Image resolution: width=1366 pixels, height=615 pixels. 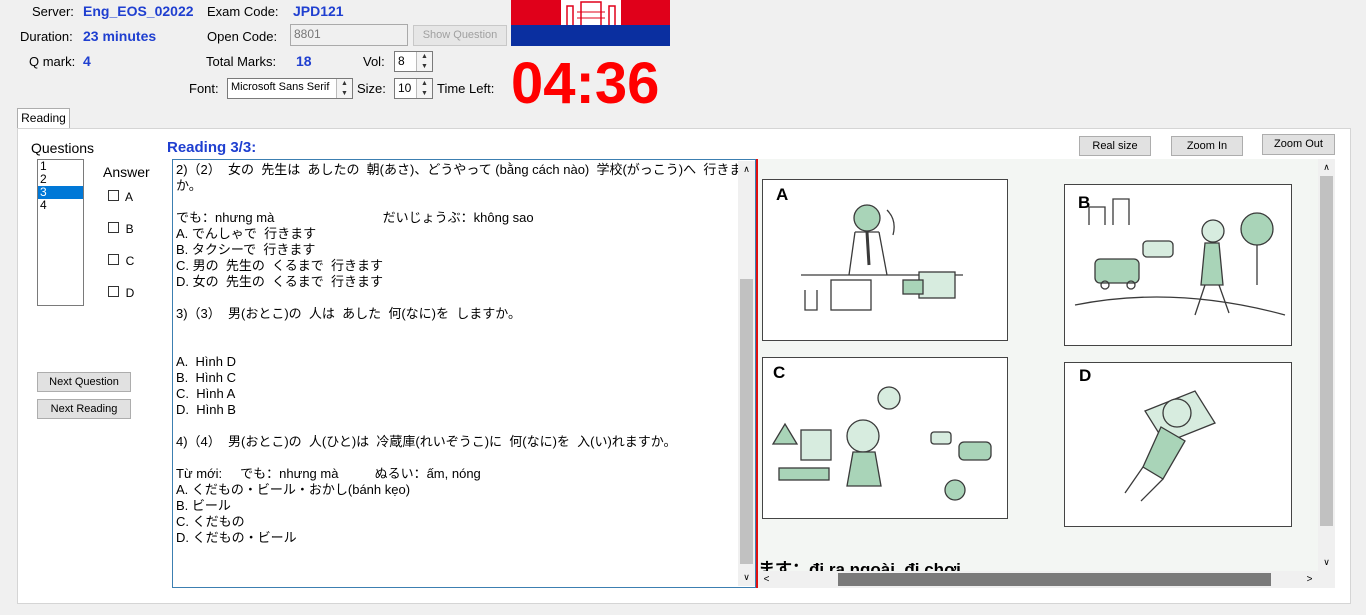 I want to click on answer-option-label: D, so click(x=130, y=293).